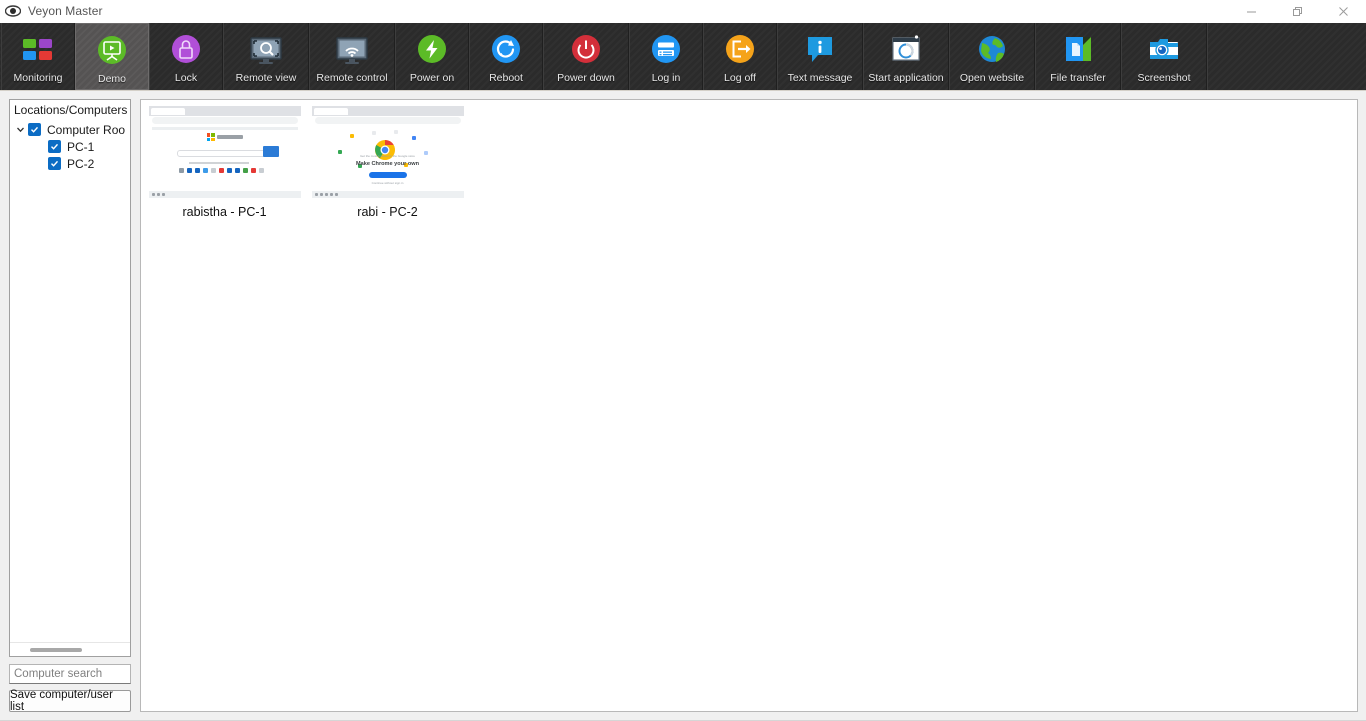 This screenshot has width=1366, height=721. What do you see at coordinates (387, 212) in the screenshot?
I see `computer-label: rabi - PC-2` at bounding box center [387, 212].